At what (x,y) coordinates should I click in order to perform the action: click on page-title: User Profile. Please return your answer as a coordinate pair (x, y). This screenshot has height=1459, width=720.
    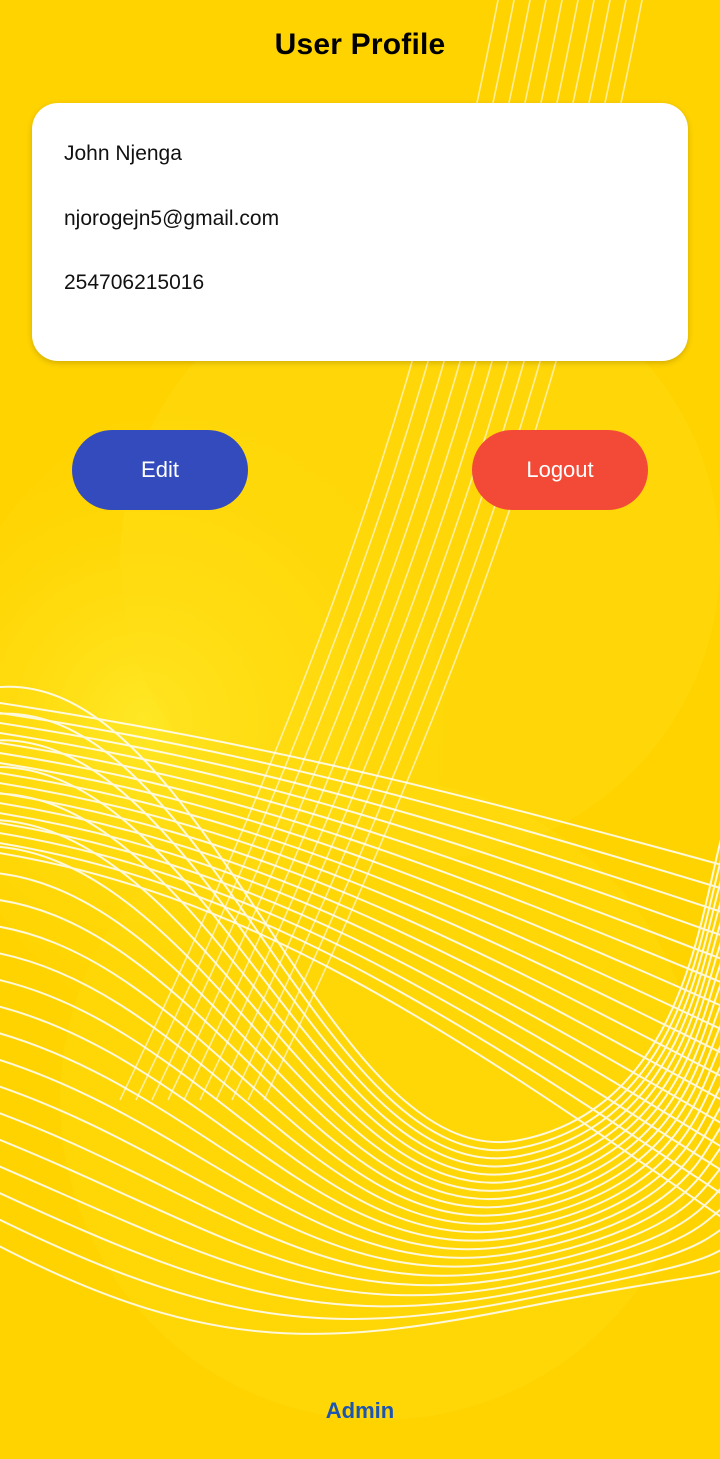
    Looking at the image, I should click on (360, 44).